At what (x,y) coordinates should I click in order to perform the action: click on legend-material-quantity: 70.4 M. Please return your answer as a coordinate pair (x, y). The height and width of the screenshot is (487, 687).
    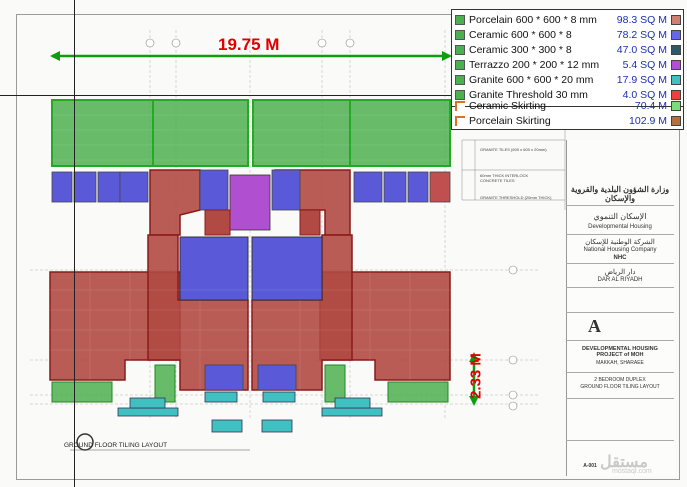
    Looking at the image, I should click on (650, 105).